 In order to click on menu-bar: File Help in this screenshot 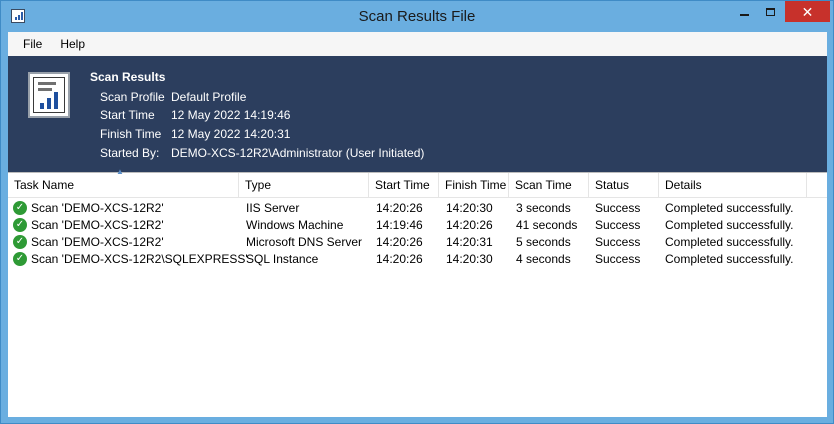, I will do `click(417, 44)`.